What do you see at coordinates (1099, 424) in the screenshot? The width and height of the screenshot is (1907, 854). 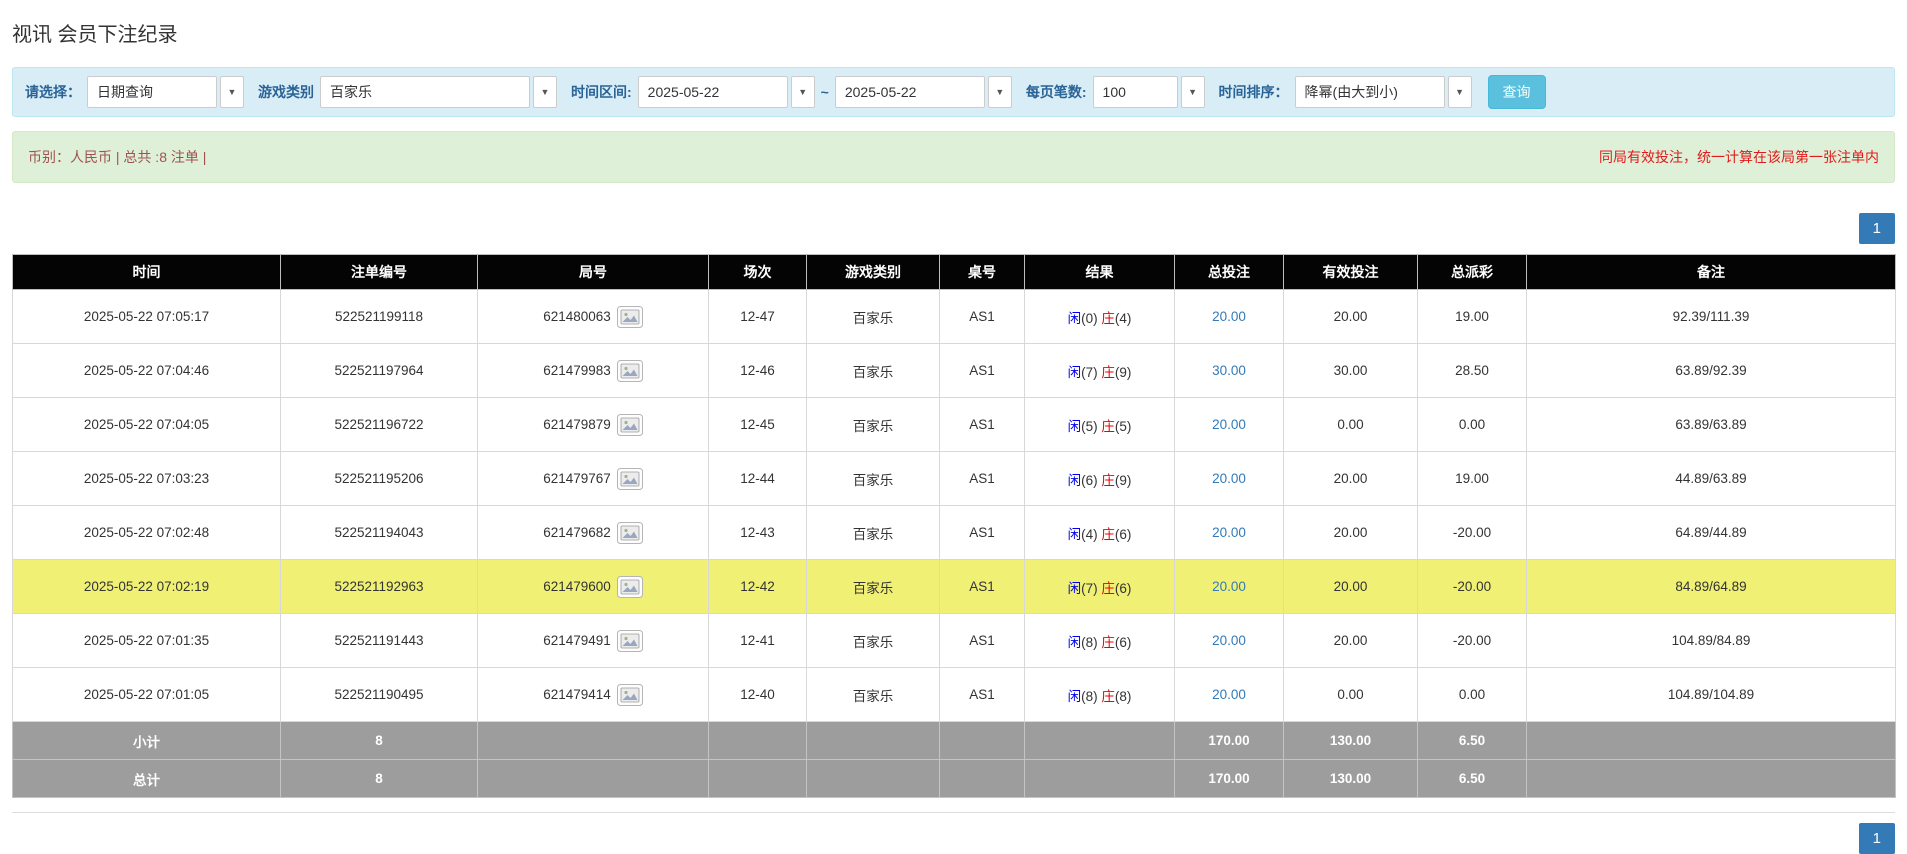 I see `result-cell: 闲(5) 庄(5)` at bounding box center [1099, 424].